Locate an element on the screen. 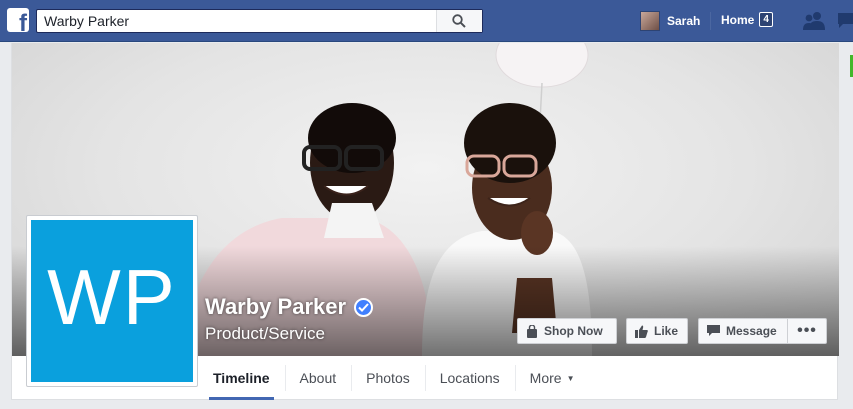  search-box is located at coordinates (259, 21).